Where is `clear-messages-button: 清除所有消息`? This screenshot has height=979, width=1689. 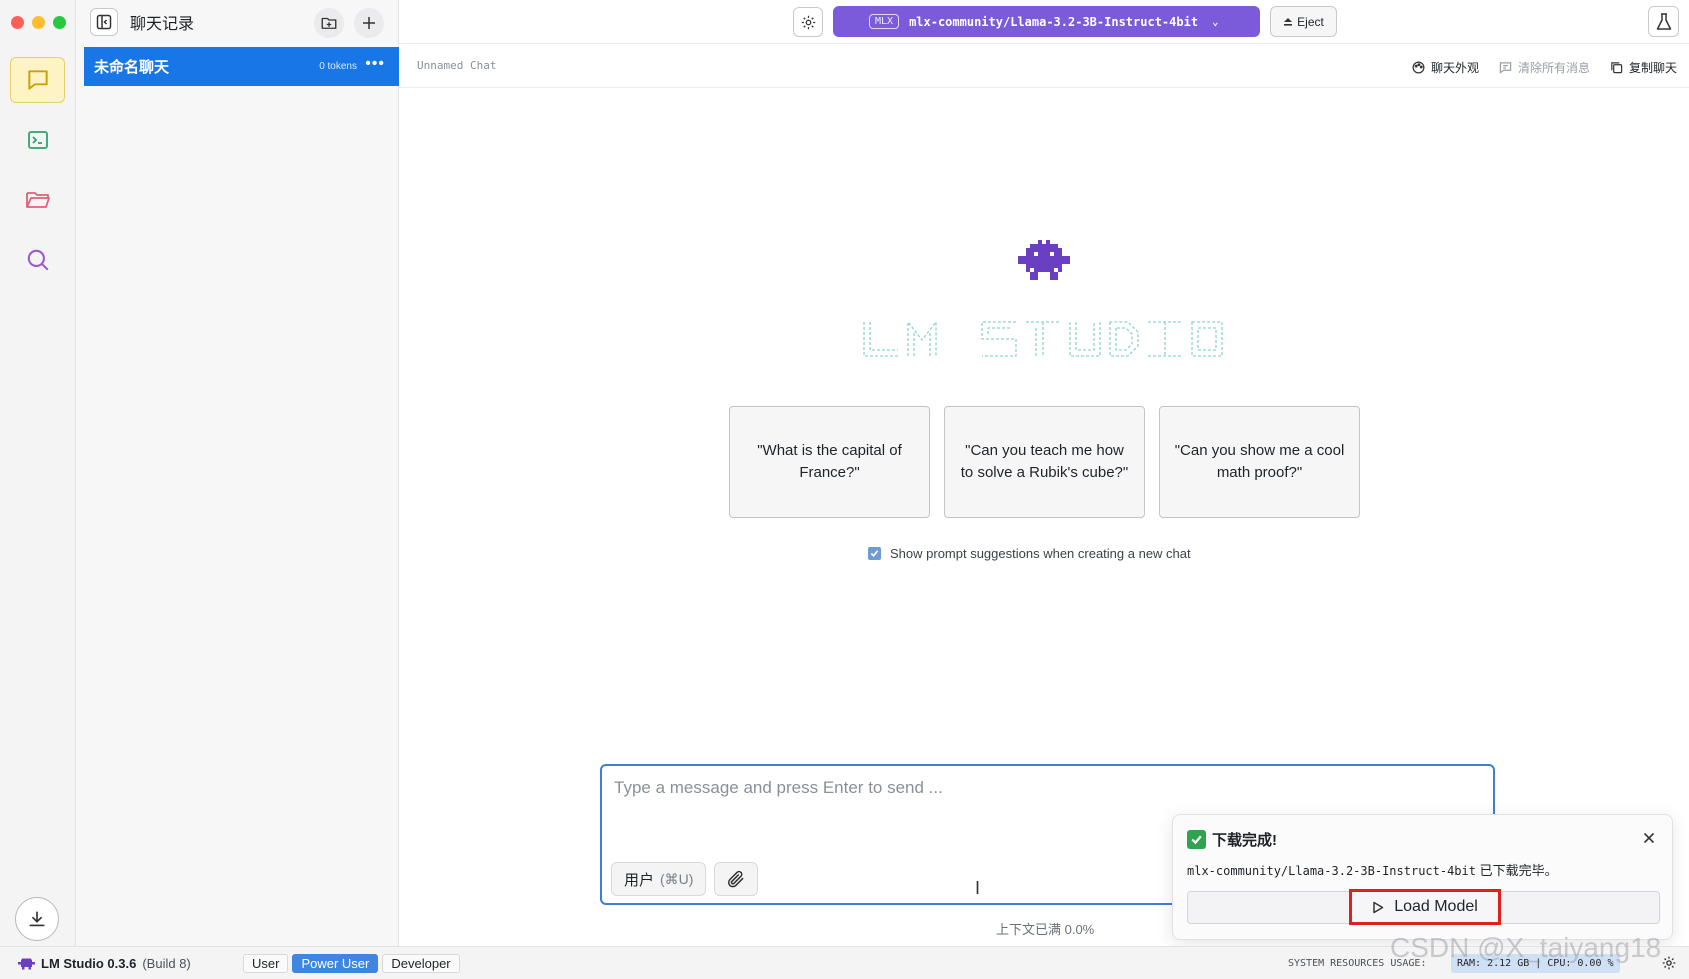
clear-messages-button: 清除所有消息 is located at coordinates (1544, 67).